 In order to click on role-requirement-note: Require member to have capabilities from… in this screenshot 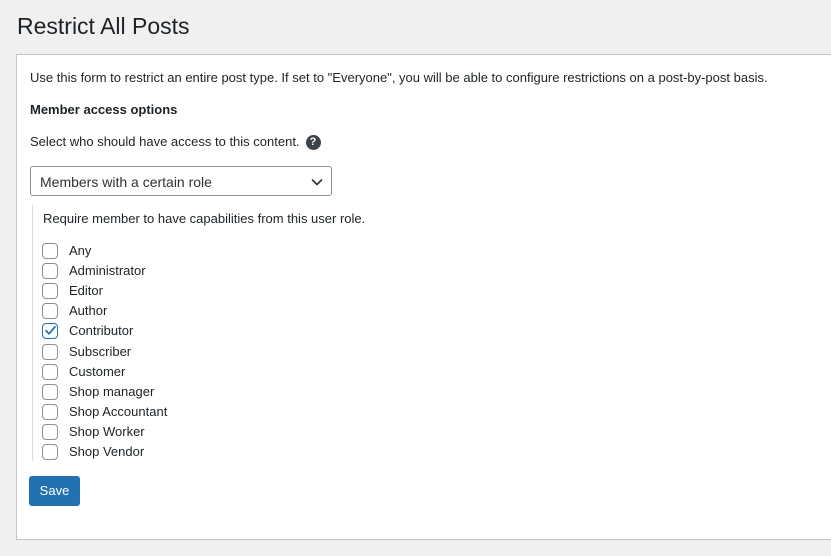, I will do `click(204, 218)`.